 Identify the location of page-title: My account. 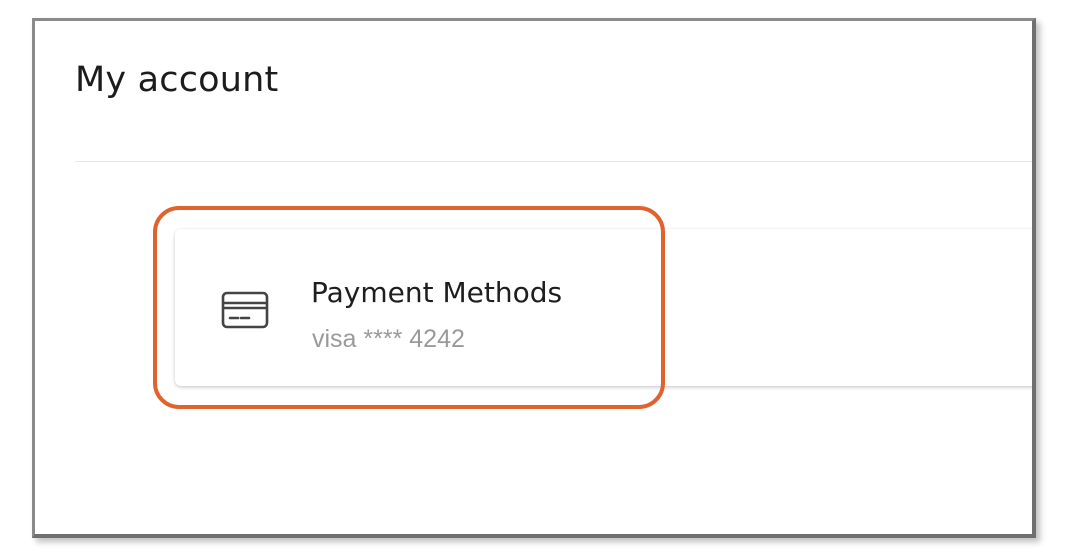
(177, 80).